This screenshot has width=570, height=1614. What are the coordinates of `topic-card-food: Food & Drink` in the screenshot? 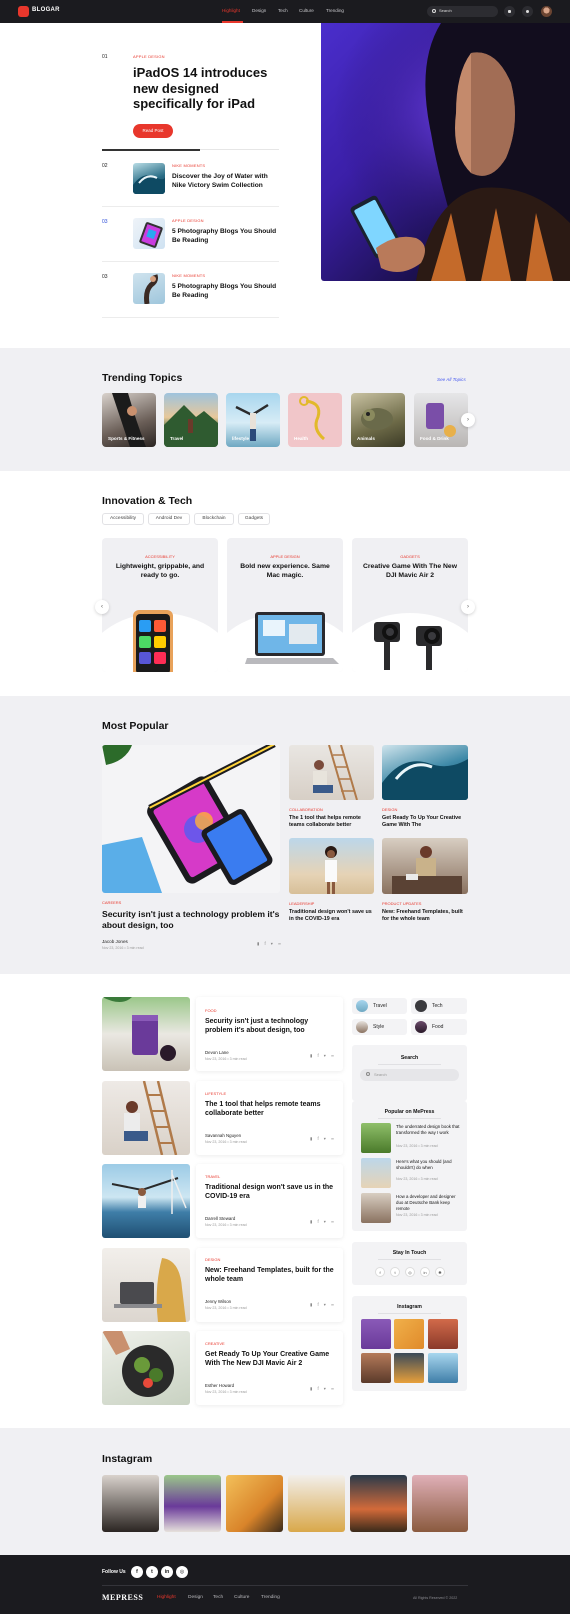 It's located at (441, 420).